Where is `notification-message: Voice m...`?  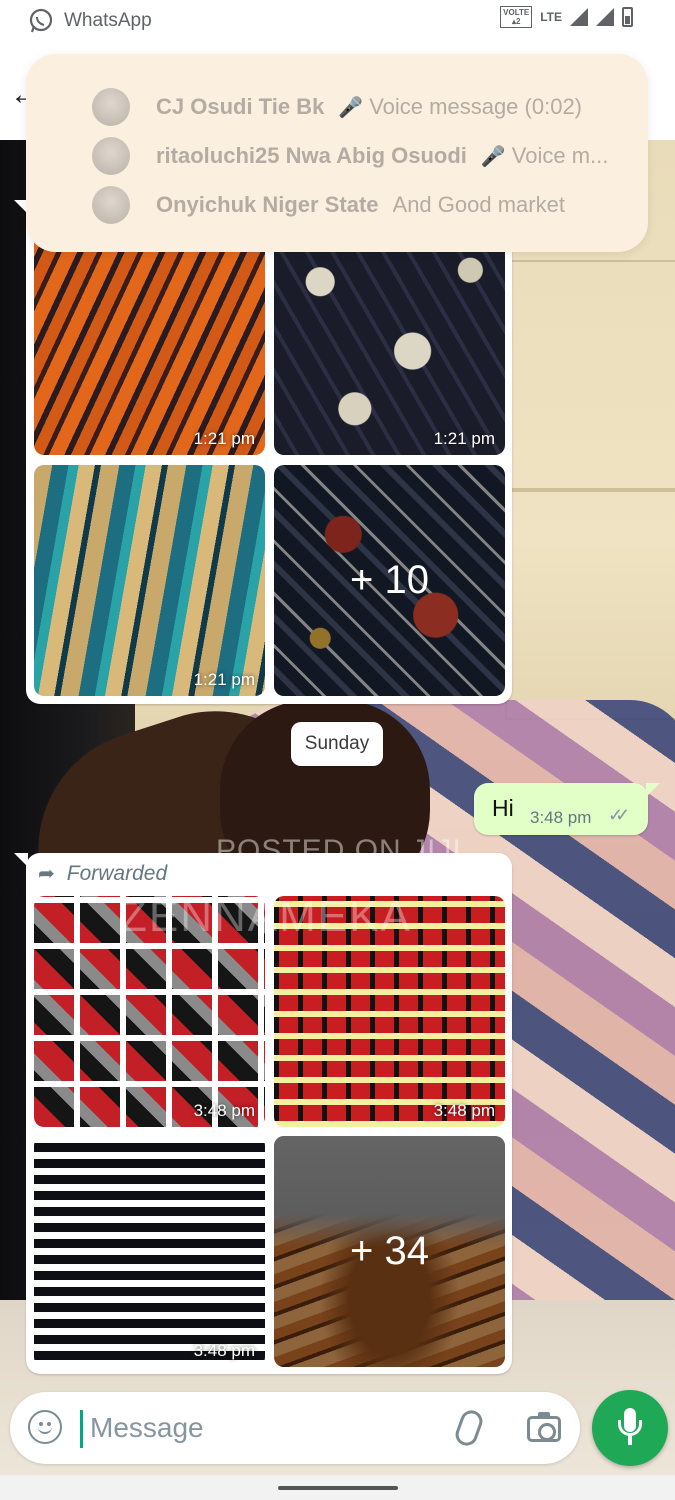 notification-message: Voice m... is located at coordinates (560, 155).